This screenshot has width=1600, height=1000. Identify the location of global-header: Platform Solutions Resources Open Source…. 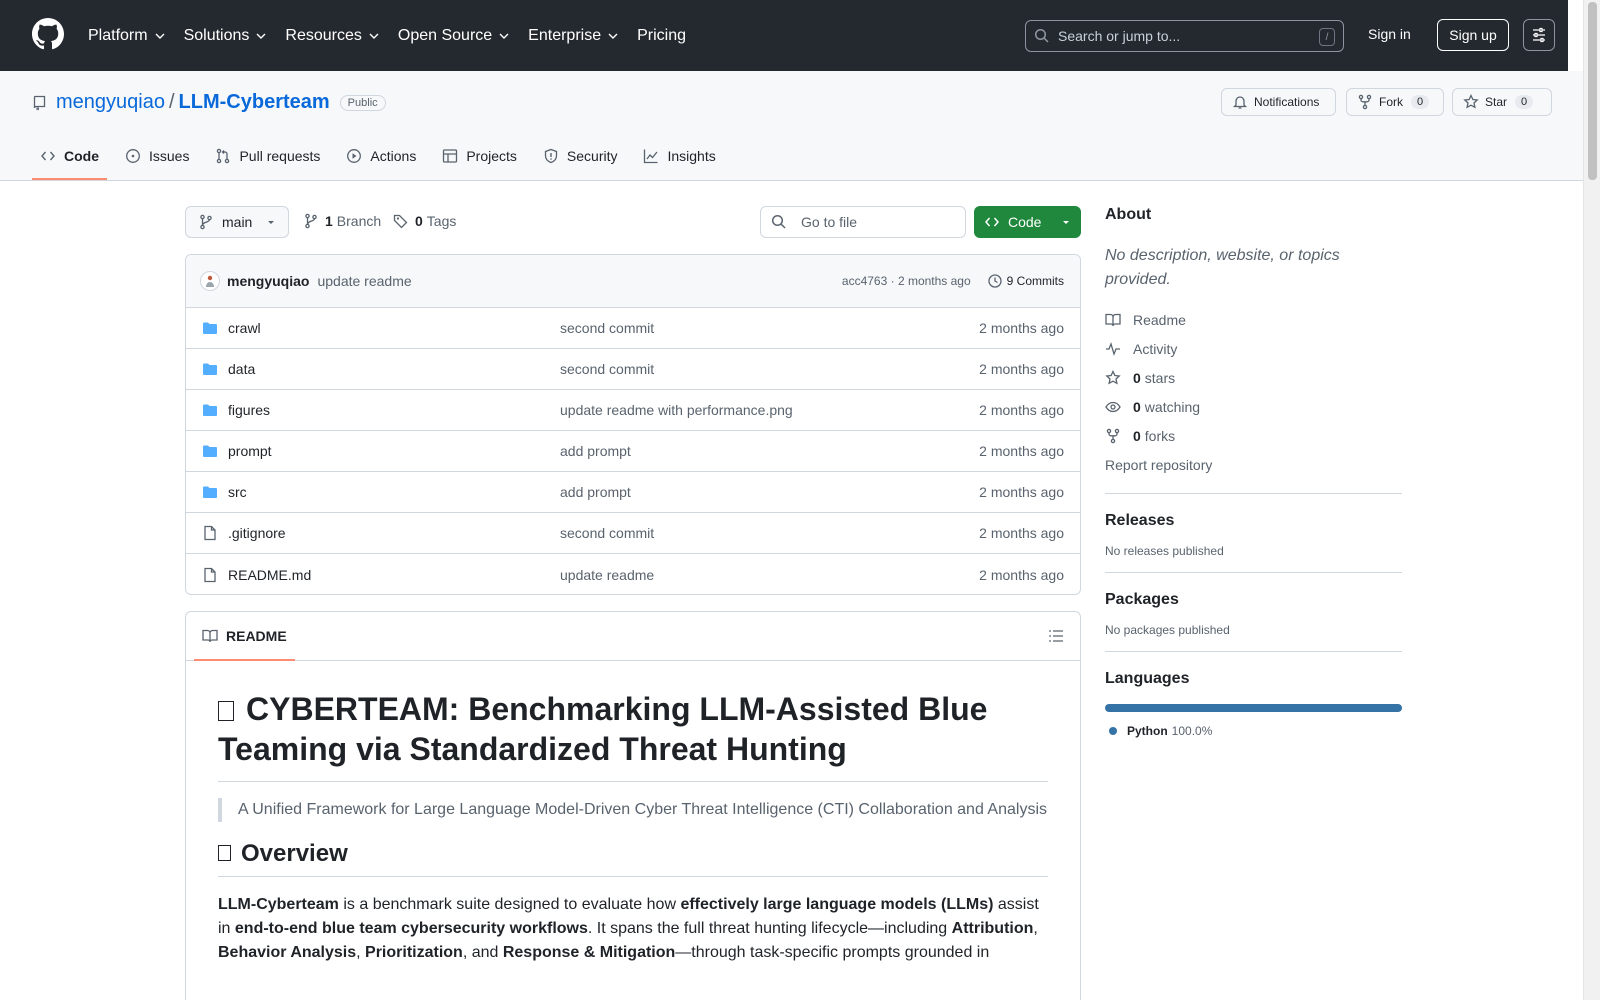
(784, 35).